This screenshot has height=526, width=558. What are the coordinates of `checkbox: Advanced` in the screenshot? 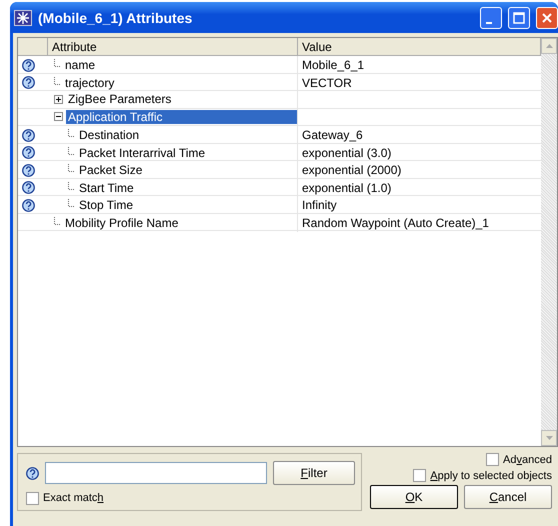 It's located at (519, 459).